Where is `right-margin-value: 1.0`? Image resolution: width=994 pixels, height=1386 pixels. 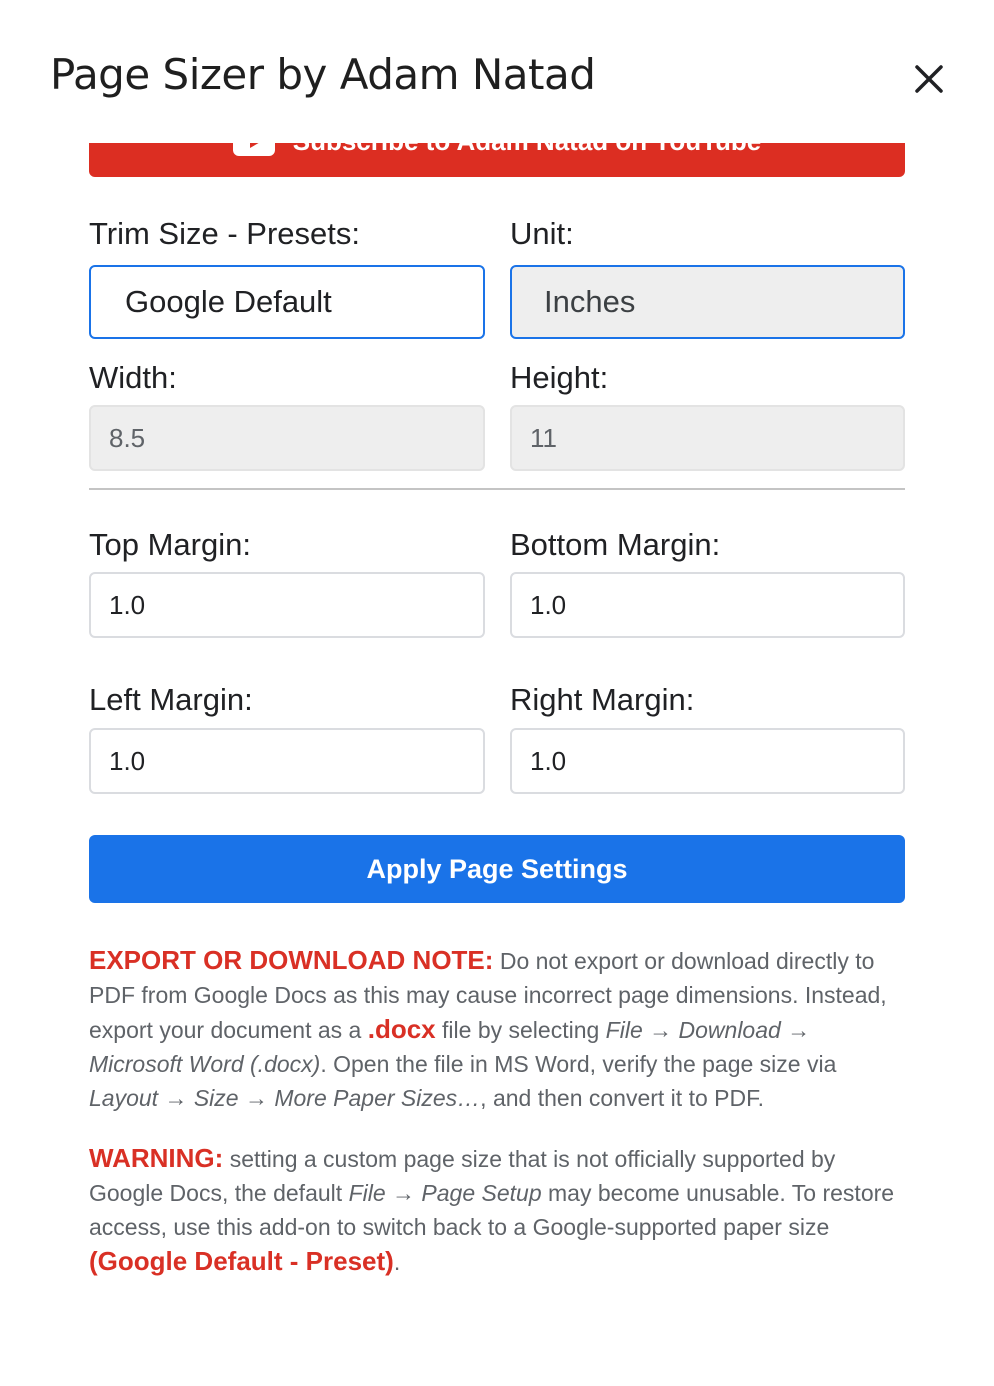
right-margin-value: 1.0 is located at coordinates (548, 760).